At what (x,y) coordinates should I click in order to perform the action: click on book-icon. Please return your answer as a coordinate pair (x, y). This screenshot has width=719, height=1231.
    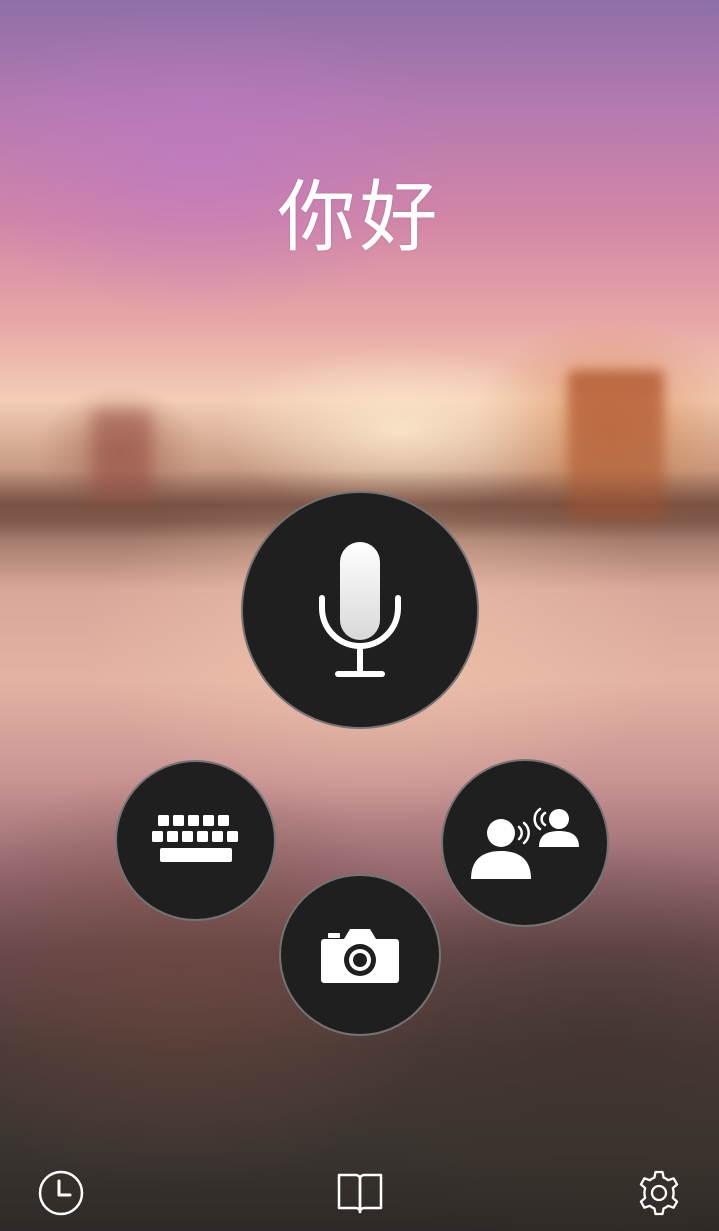
    Looking at the image, I should click on (360, 1193).